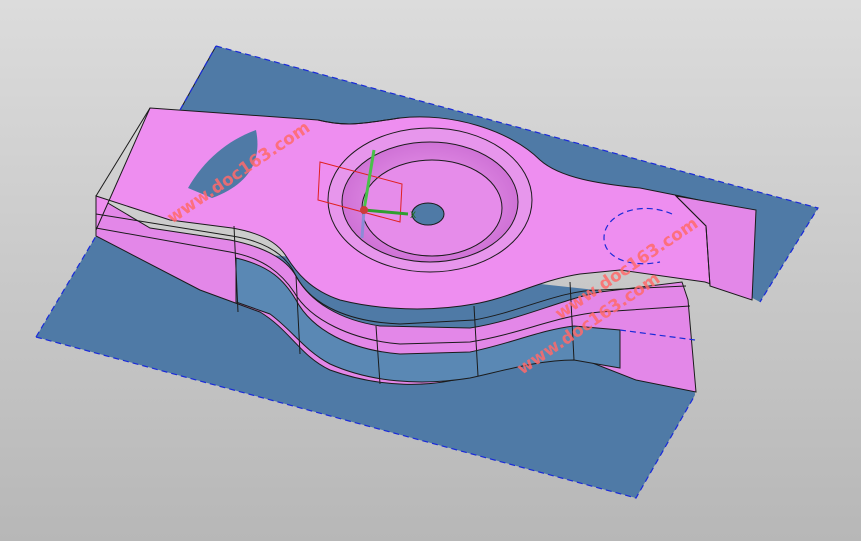 This screenshot has width=861, height=541. I want to click on triad-origin, so click(364, 210).